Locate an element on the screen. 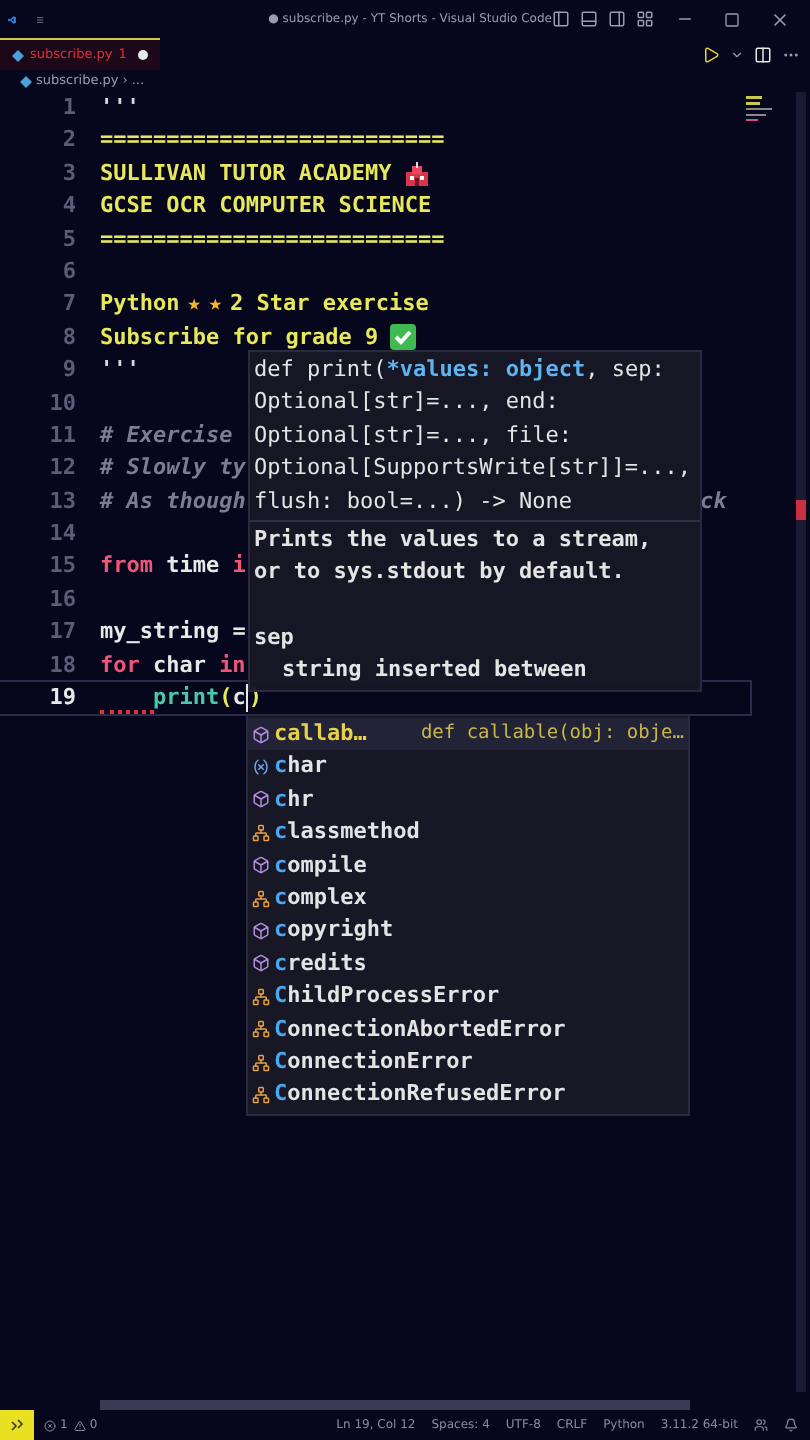 The image size is (810, 1440). code-token: c is located at coordinates (239, 698).